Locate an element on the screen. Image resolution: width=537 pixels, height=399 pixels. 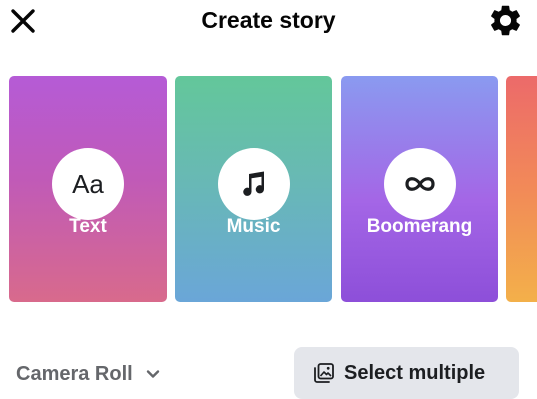
camera-roll-label: Camera Roll is located at coordinates (74, 373).